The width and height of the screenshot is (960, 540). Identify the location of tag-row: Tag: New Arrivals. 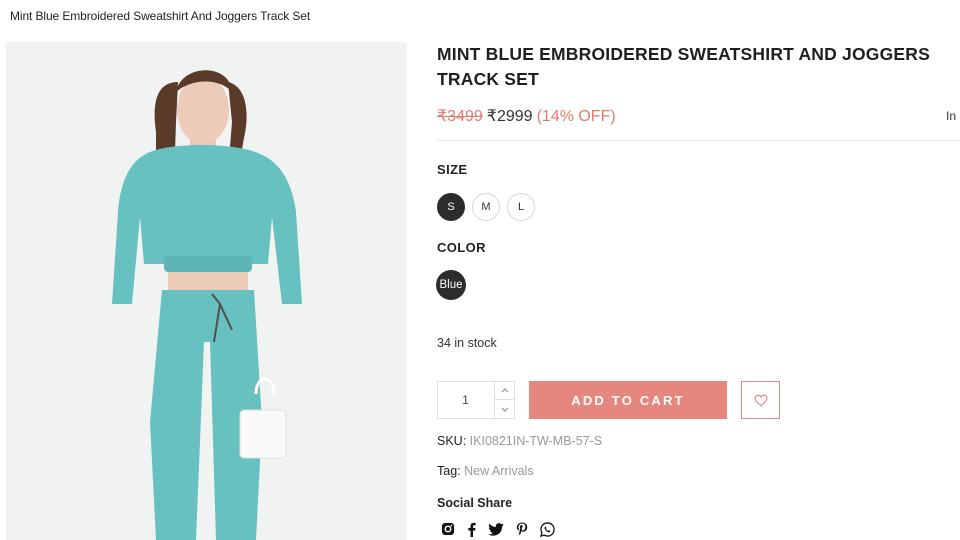
(485, 471).